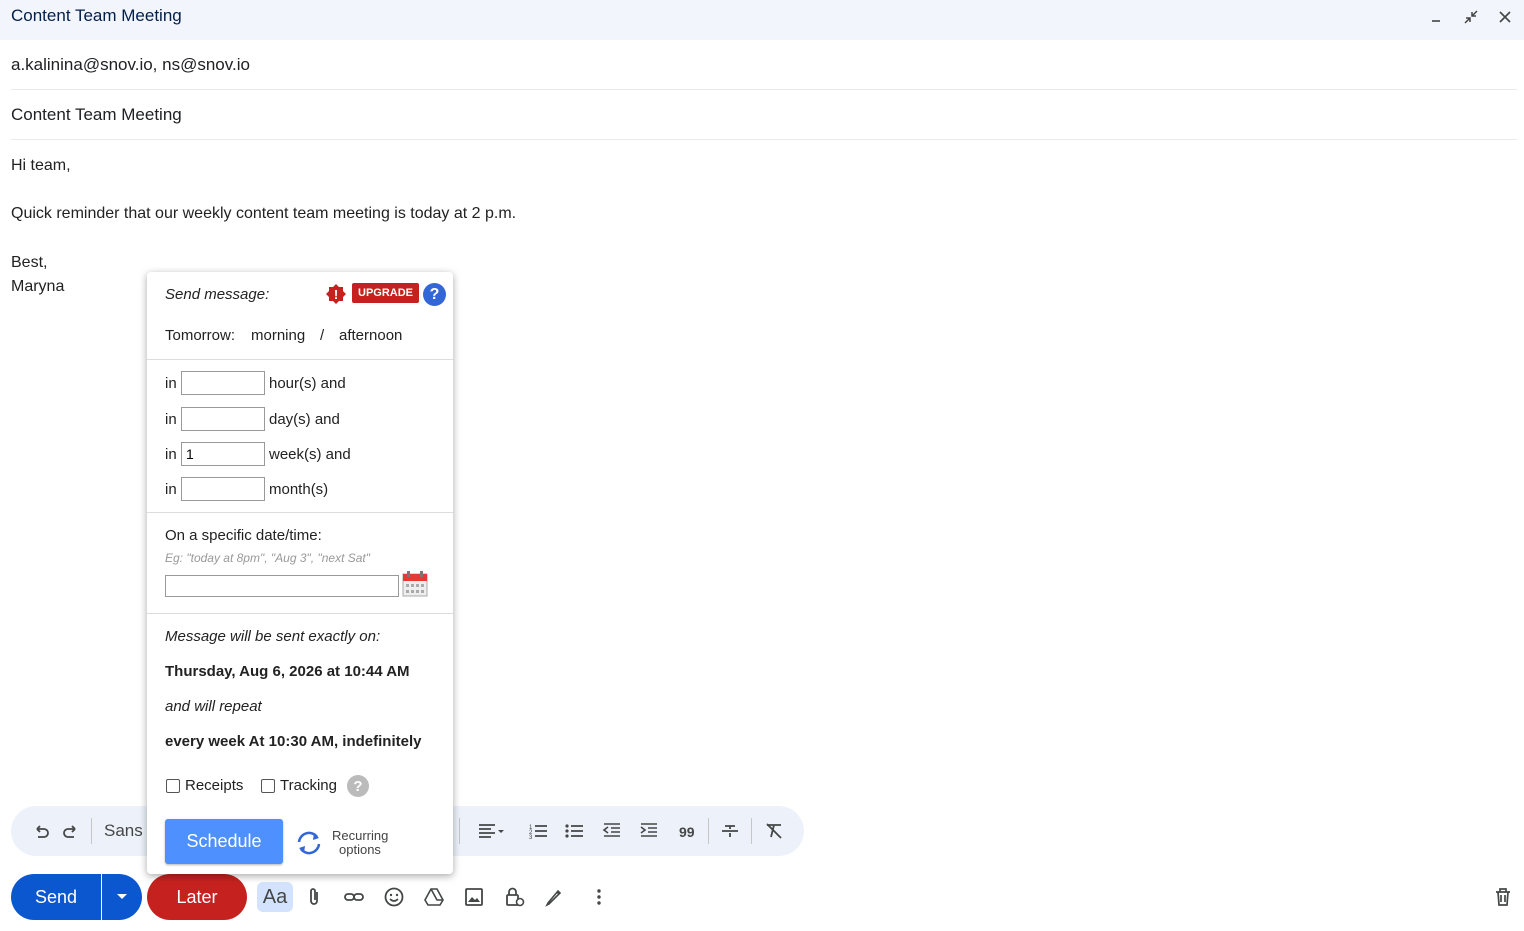 This screenshot has height=931, width=1524. What do you see at coordinates (514, 897) in the screenshot?
I see `confidential-mode-icon` at bounding box center [514, 897].